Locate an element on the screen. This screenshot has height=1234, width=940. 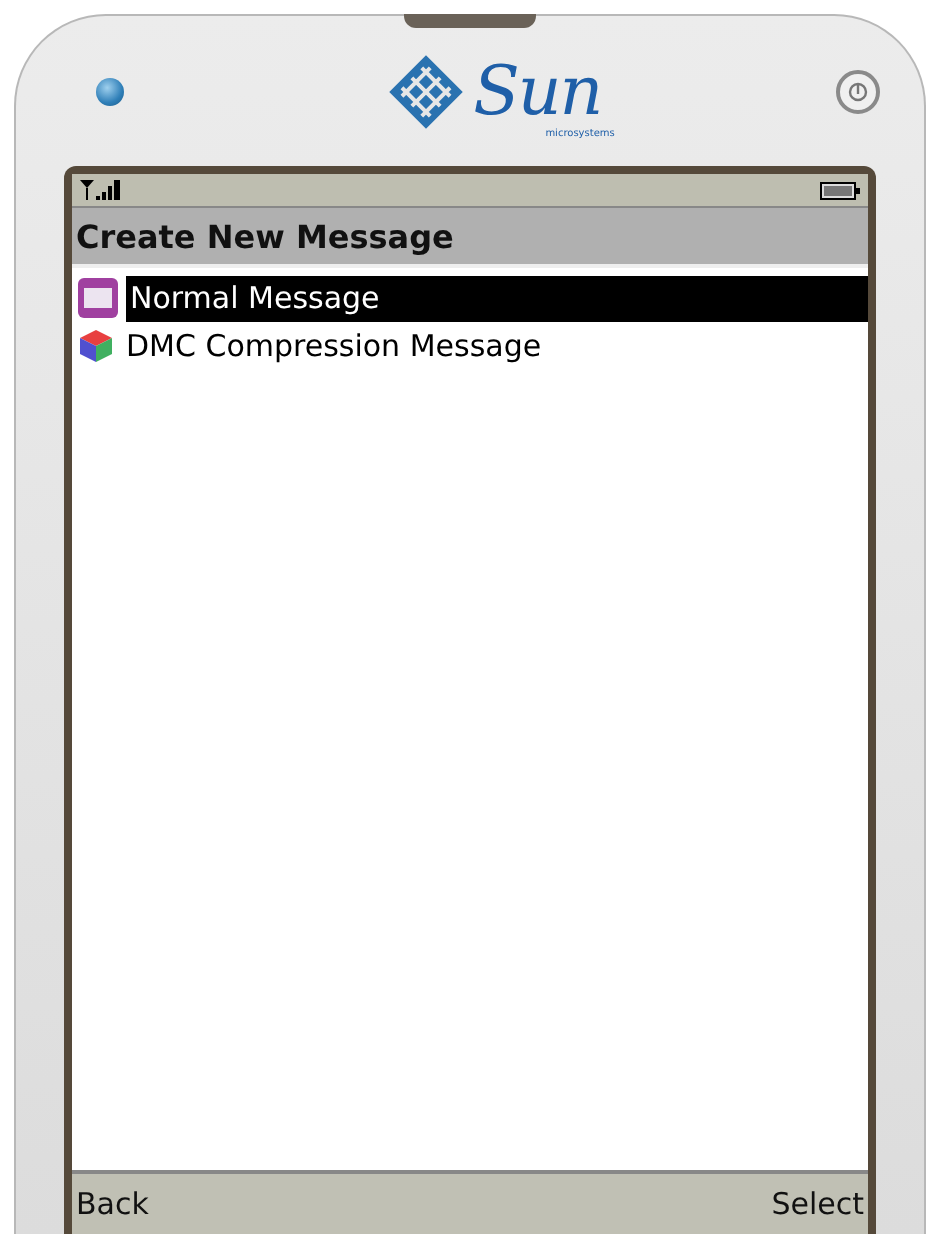
menu-item: Normal Message is located at coordinates (497, 298).